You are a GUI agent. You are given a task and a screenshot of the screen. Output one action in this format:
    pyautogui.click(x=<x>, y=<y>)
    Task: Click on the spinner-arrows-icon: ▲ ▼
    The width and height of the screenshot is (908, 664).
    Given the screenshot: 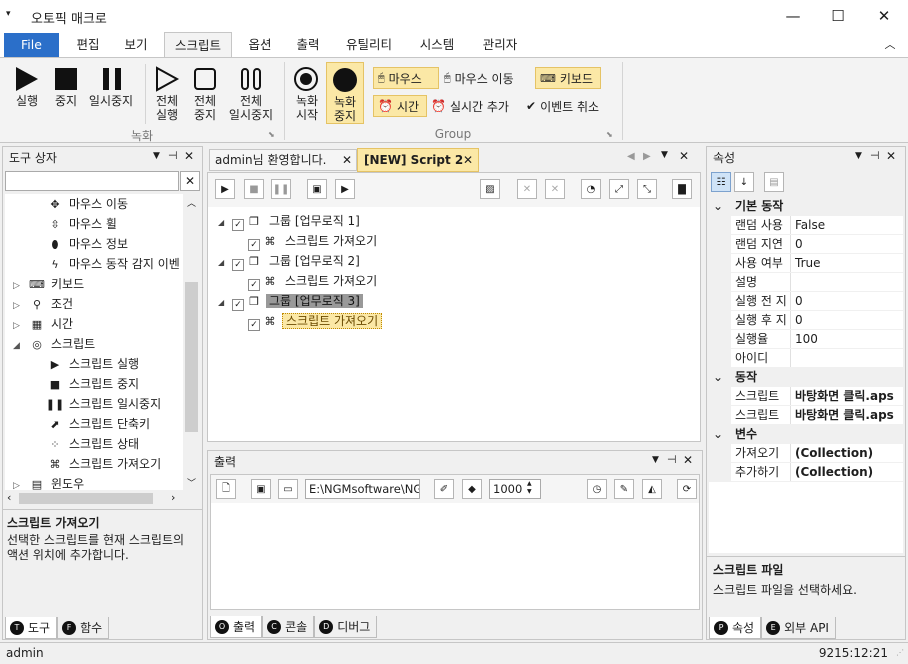 What is the action you would take?
    pyautogui.click(x=529, y=488)
    